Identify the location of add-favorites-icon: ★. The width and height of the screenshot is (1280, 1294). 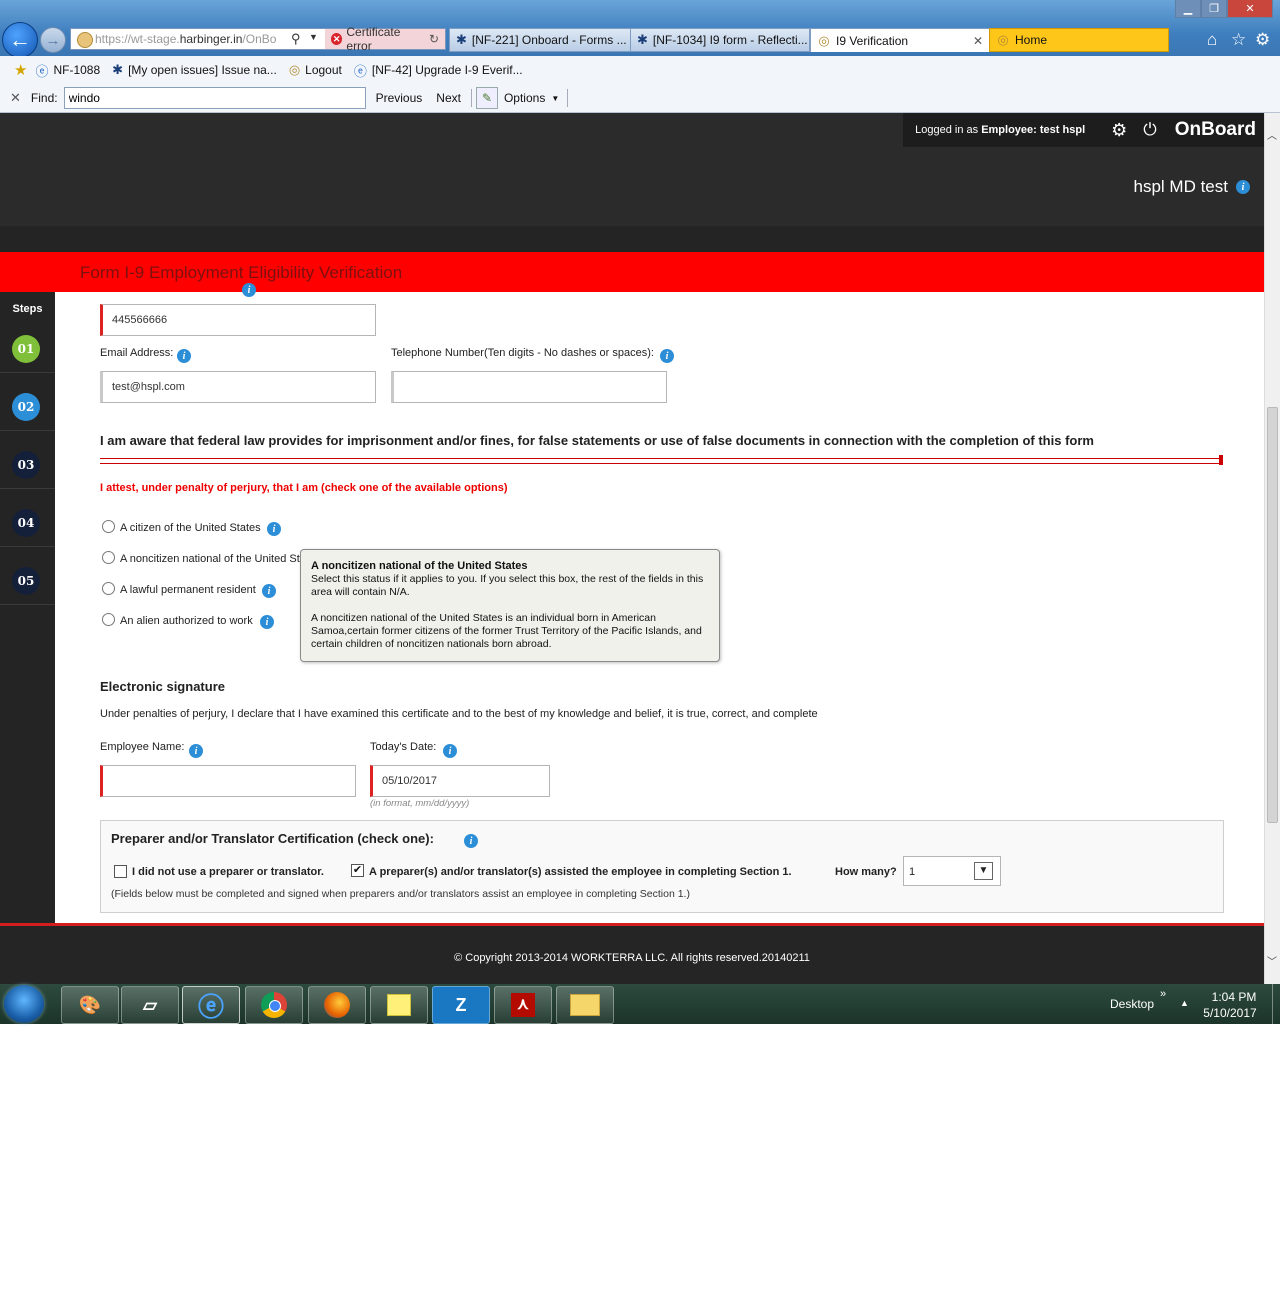
(20, 70).